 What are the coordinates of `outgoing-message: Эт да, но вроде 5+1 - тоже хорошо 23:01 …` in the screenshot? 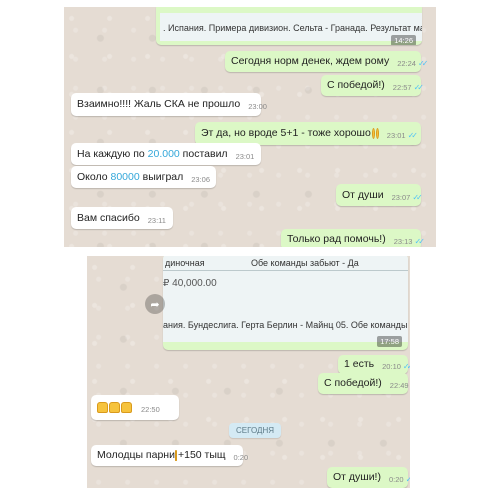 It's located at (308, 133).